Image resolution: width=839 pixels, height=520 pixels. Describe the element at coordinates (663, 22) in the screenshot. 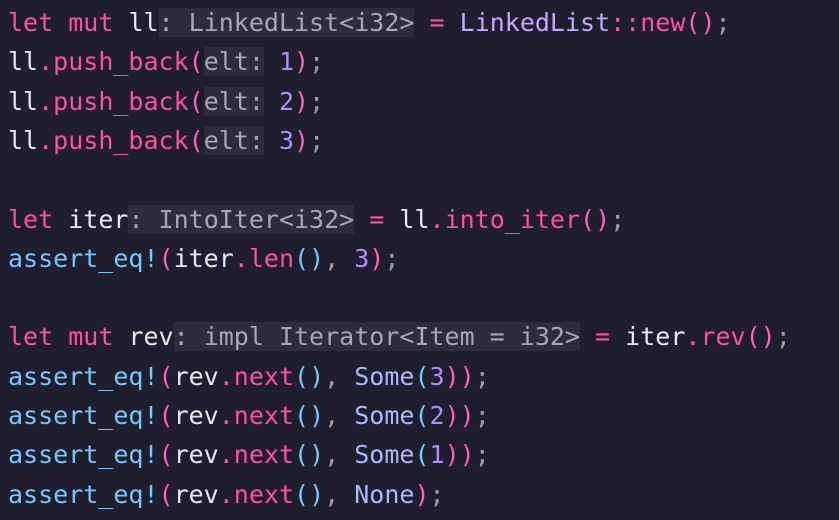

I see `code-token: new` at that location.